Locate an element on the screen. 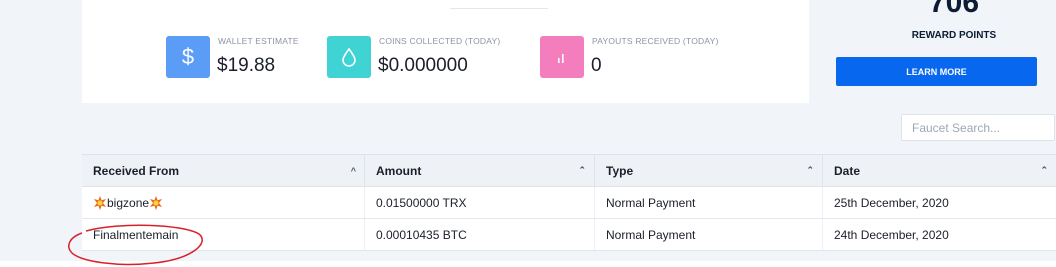 The image size is (1056, 267). bar-chart-icon is located at coordinates (562, 57).